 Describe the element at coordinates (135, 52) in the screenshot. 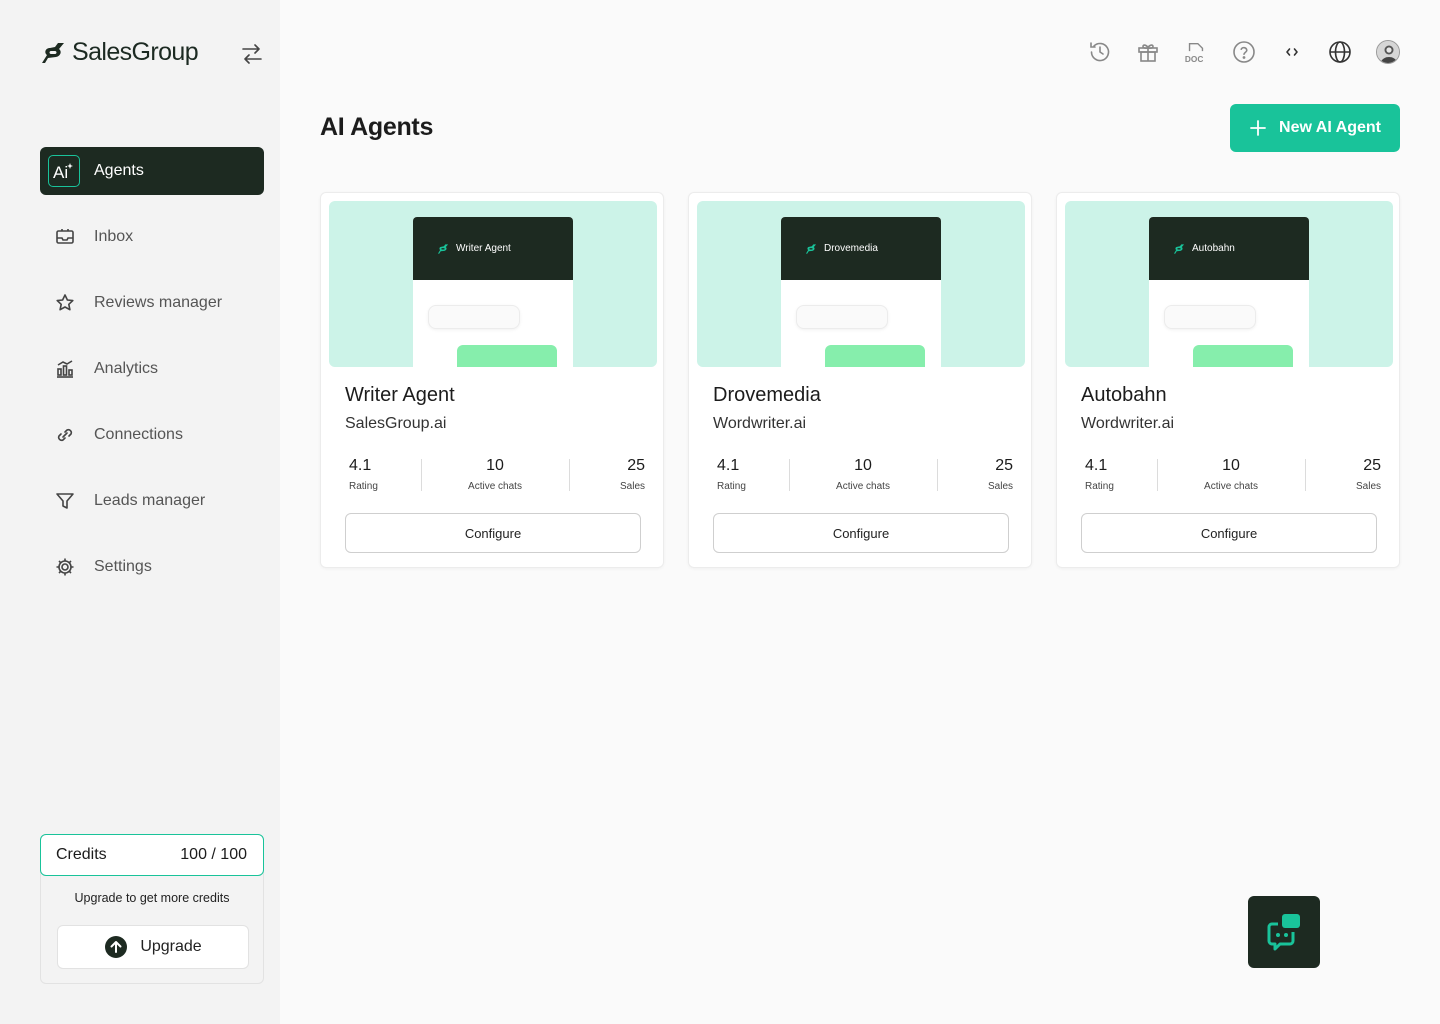

I see `logo-text: SalesGroup` at that location.